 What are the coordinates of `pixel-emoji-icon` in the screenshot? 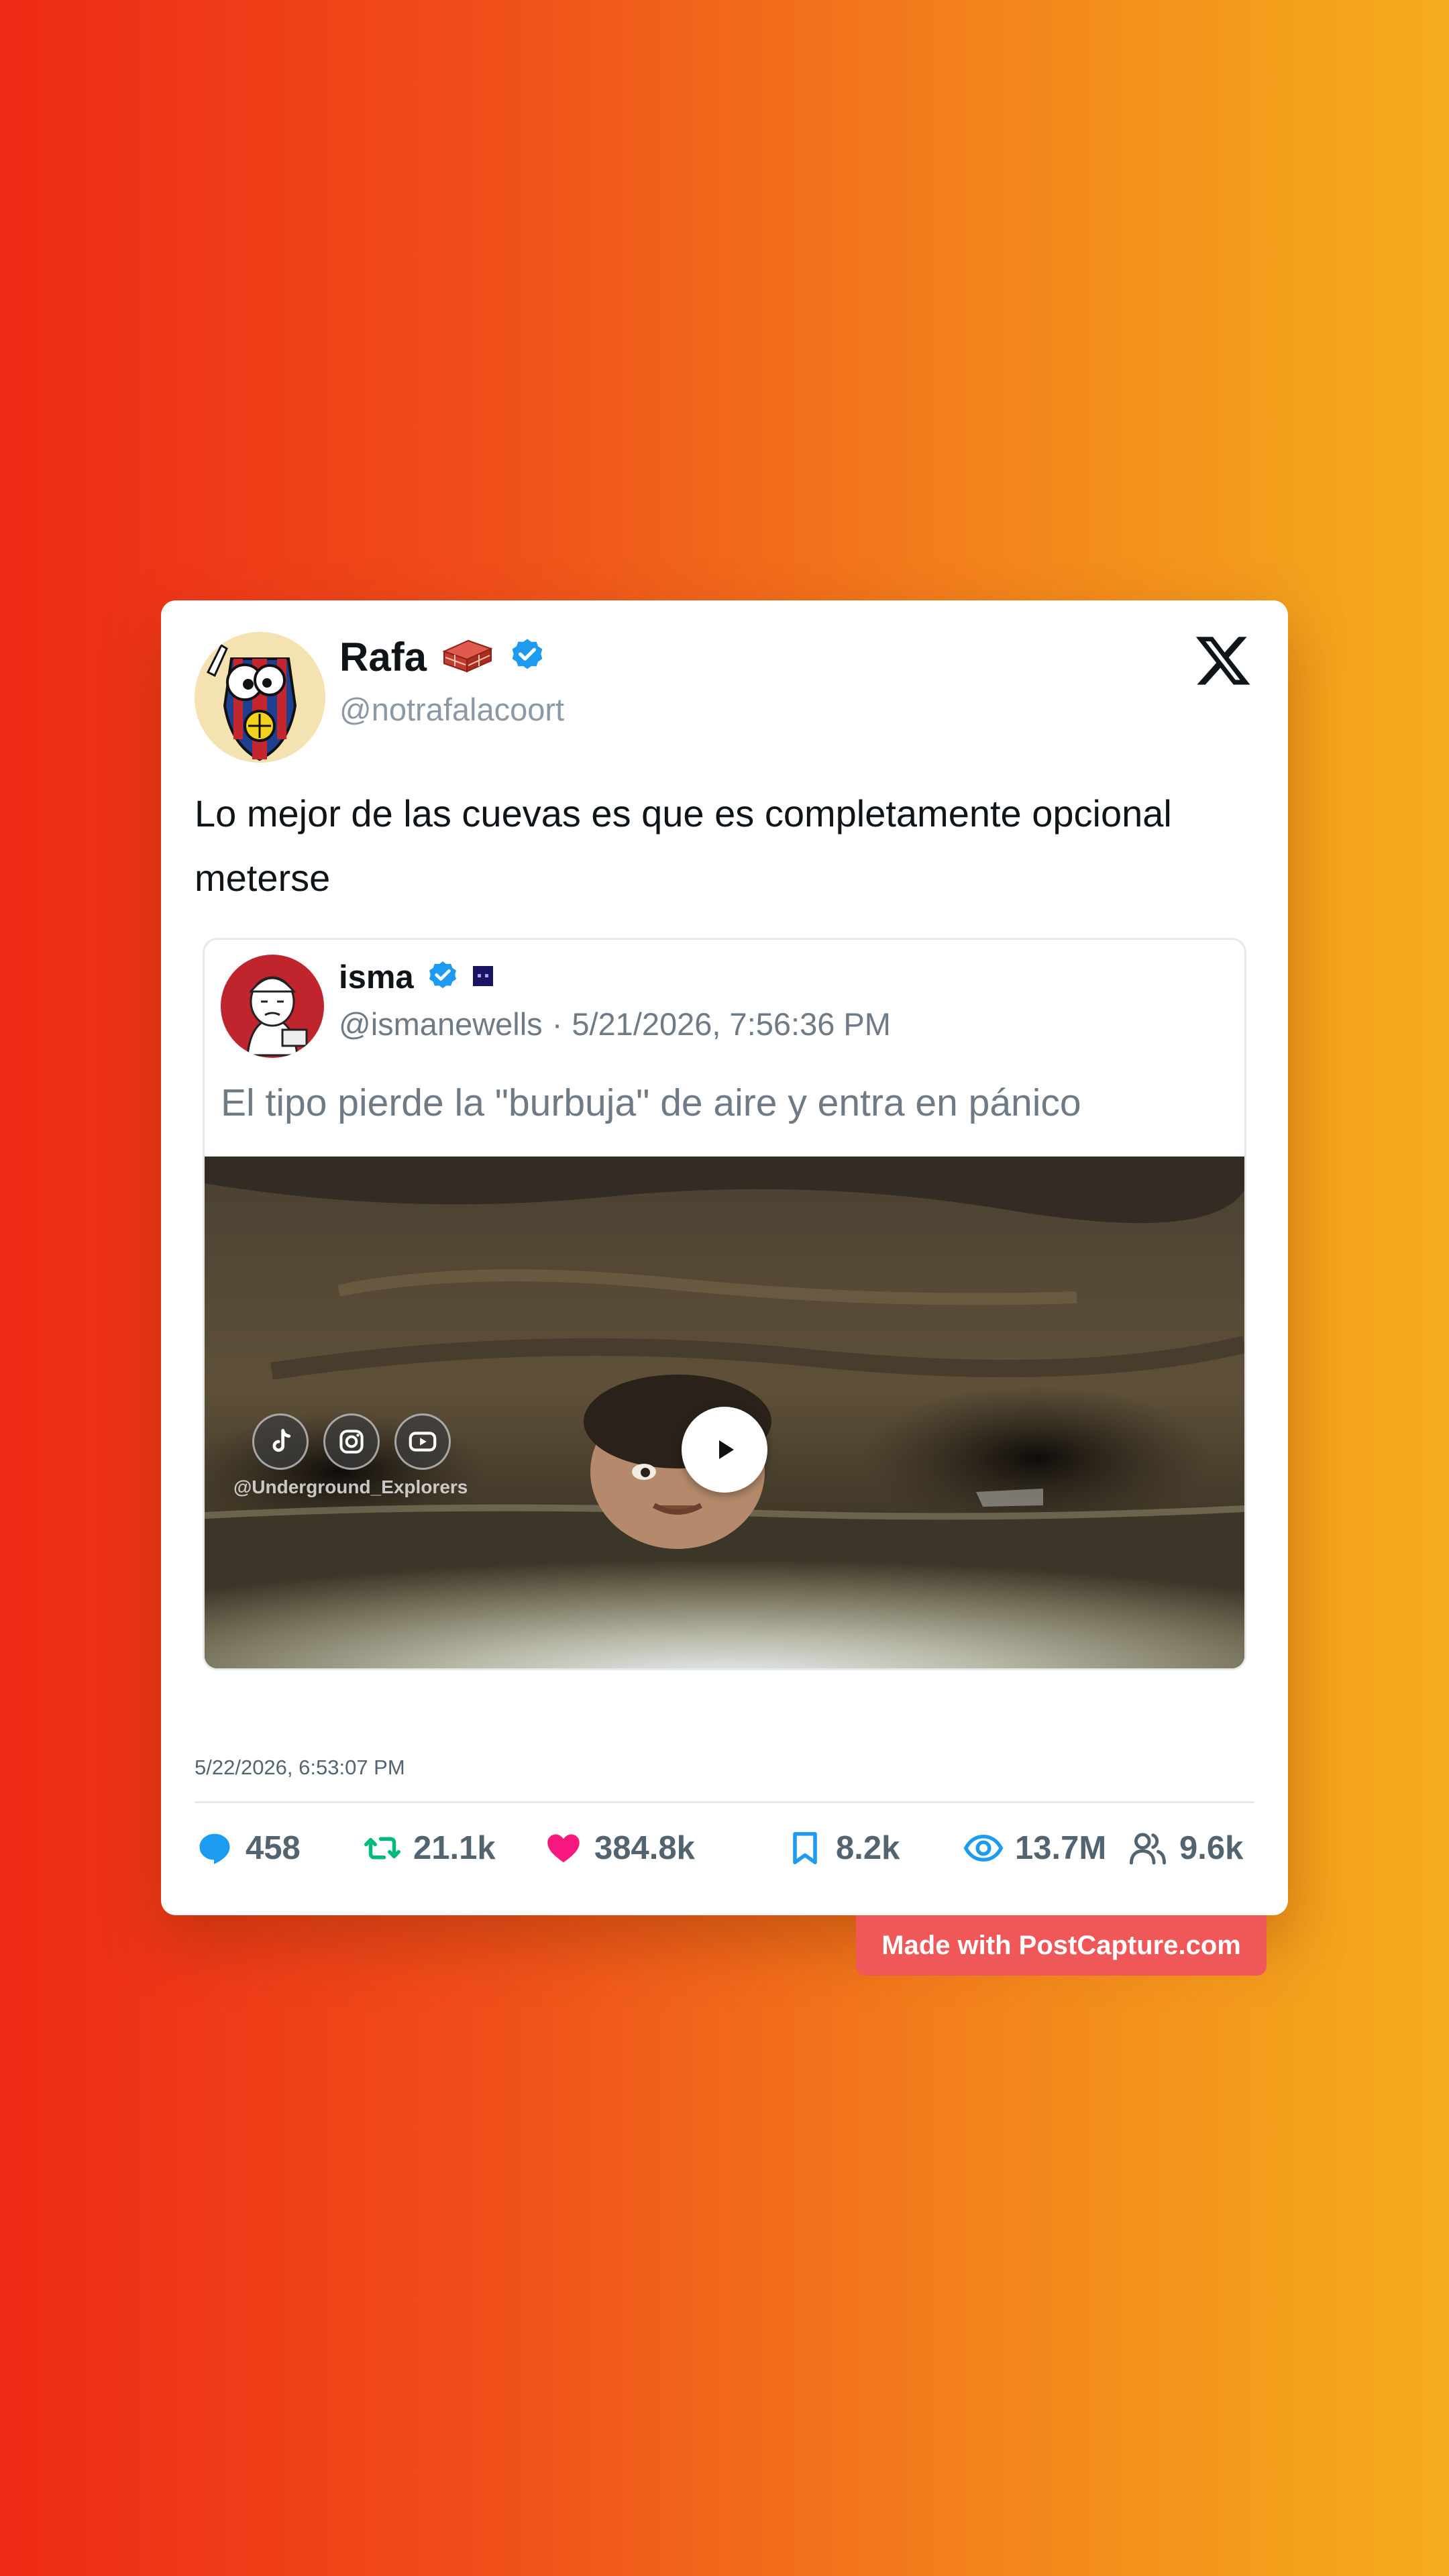 It's located at (483, 978).